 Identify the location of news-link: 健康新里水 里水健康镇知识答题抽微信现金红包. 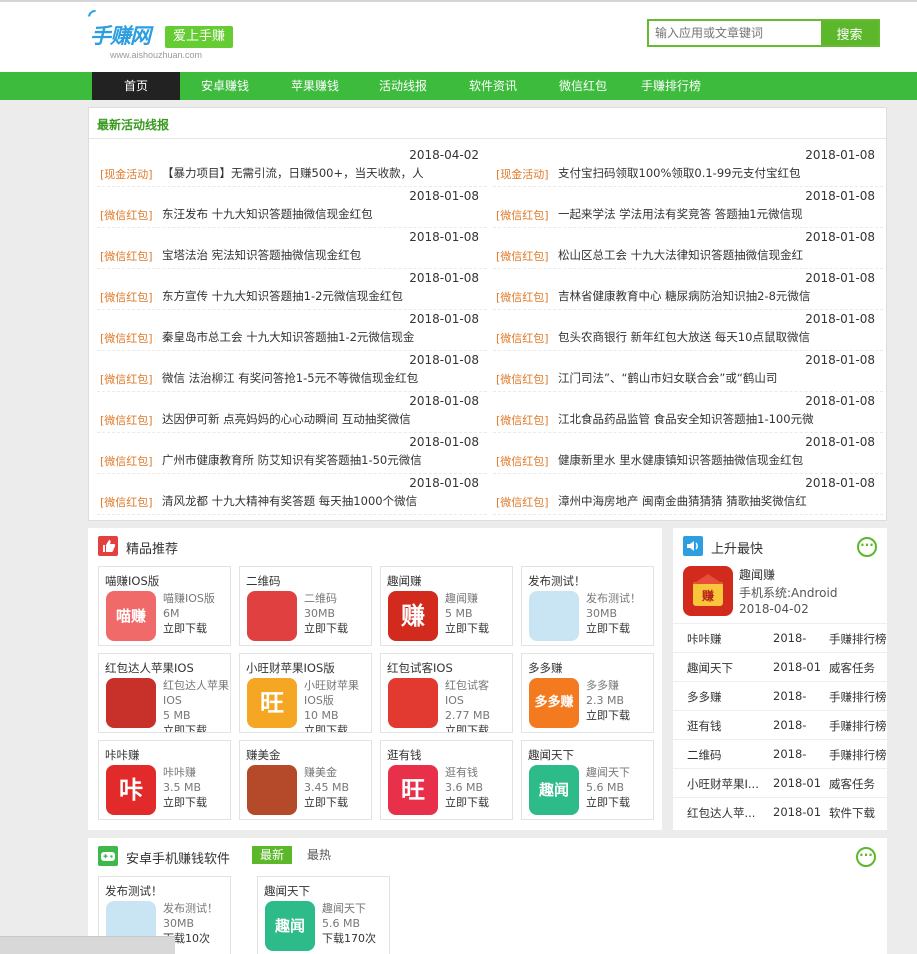
(717, 460).